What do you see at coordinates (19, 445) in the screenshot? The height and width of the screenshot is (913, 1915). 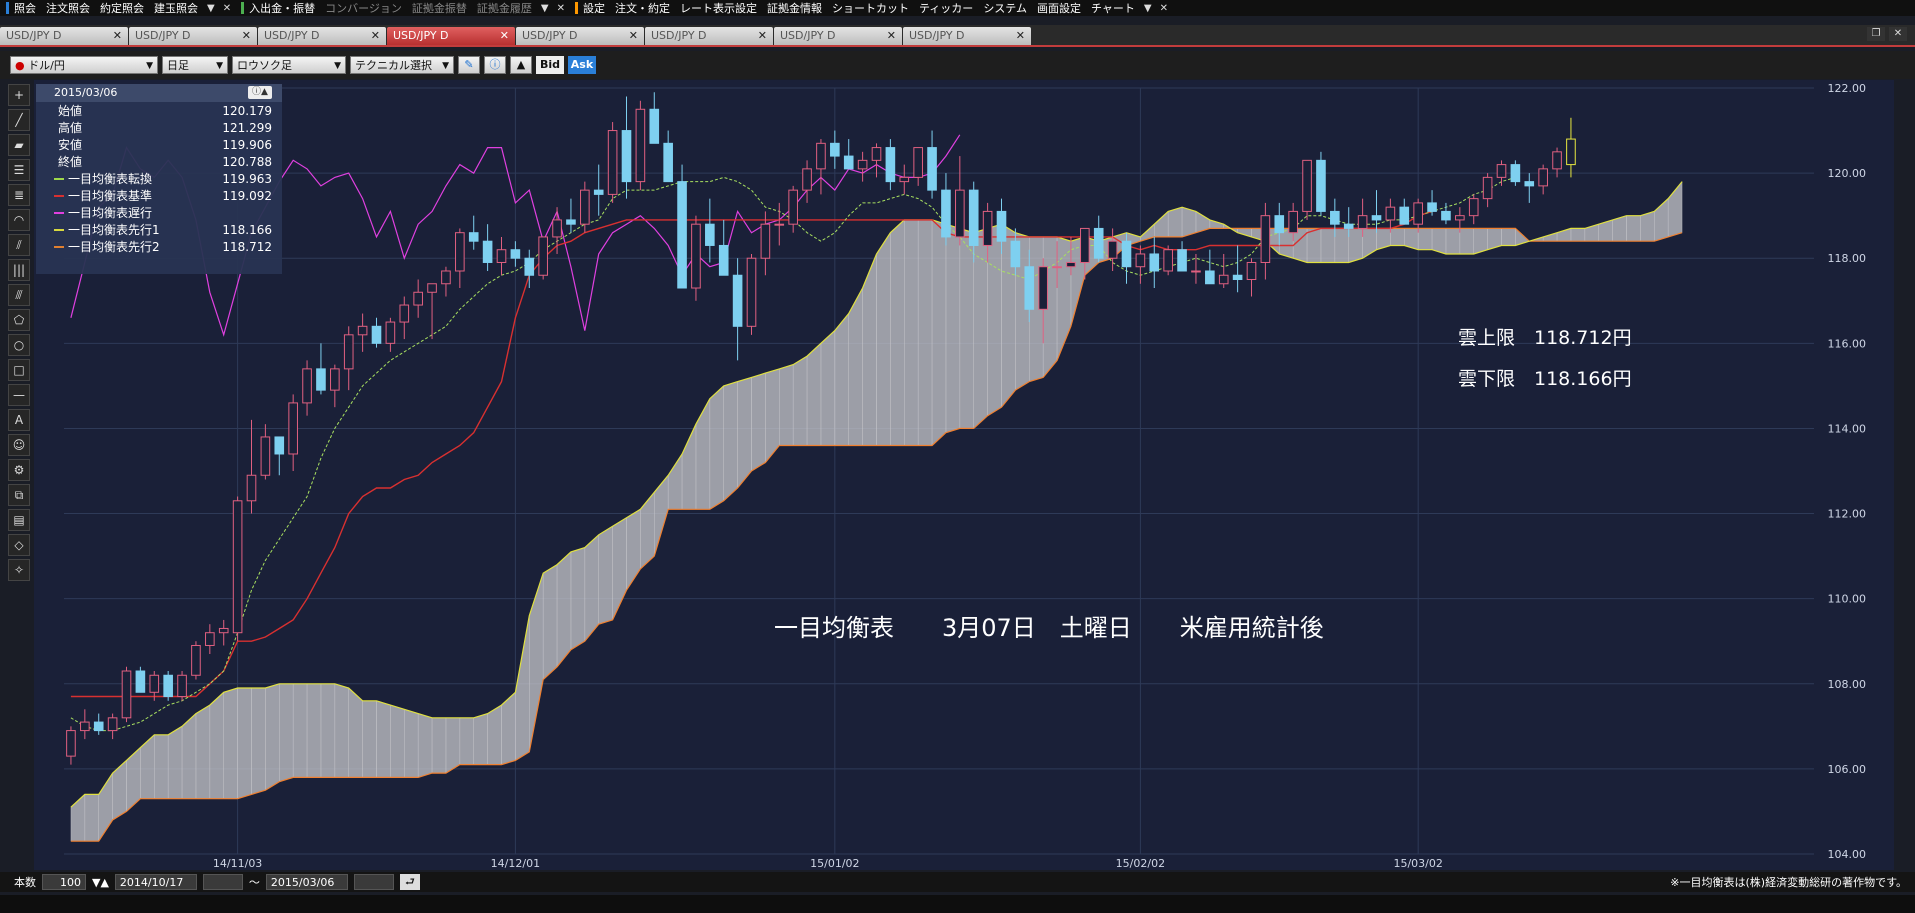 I see `smiley-icon: ☺` at bounding box center [19, 445].